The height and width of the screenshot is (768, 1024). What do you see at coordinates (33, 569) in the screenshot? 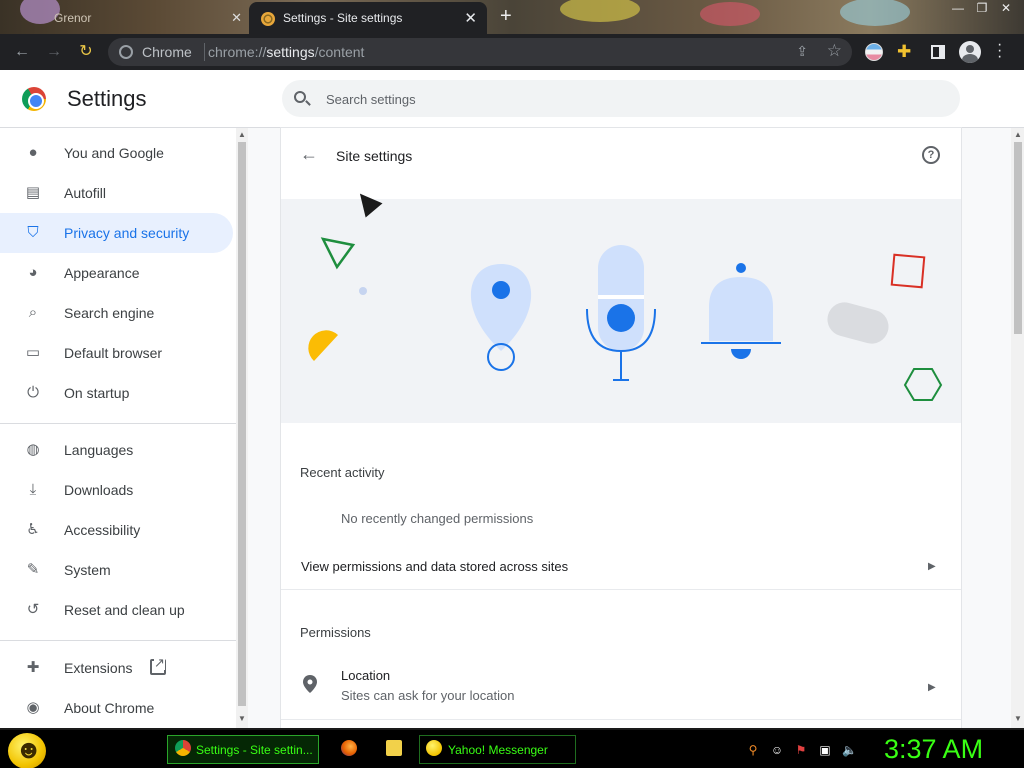
I see `wrench-icon: ✎` at bounding box center [33, 569].